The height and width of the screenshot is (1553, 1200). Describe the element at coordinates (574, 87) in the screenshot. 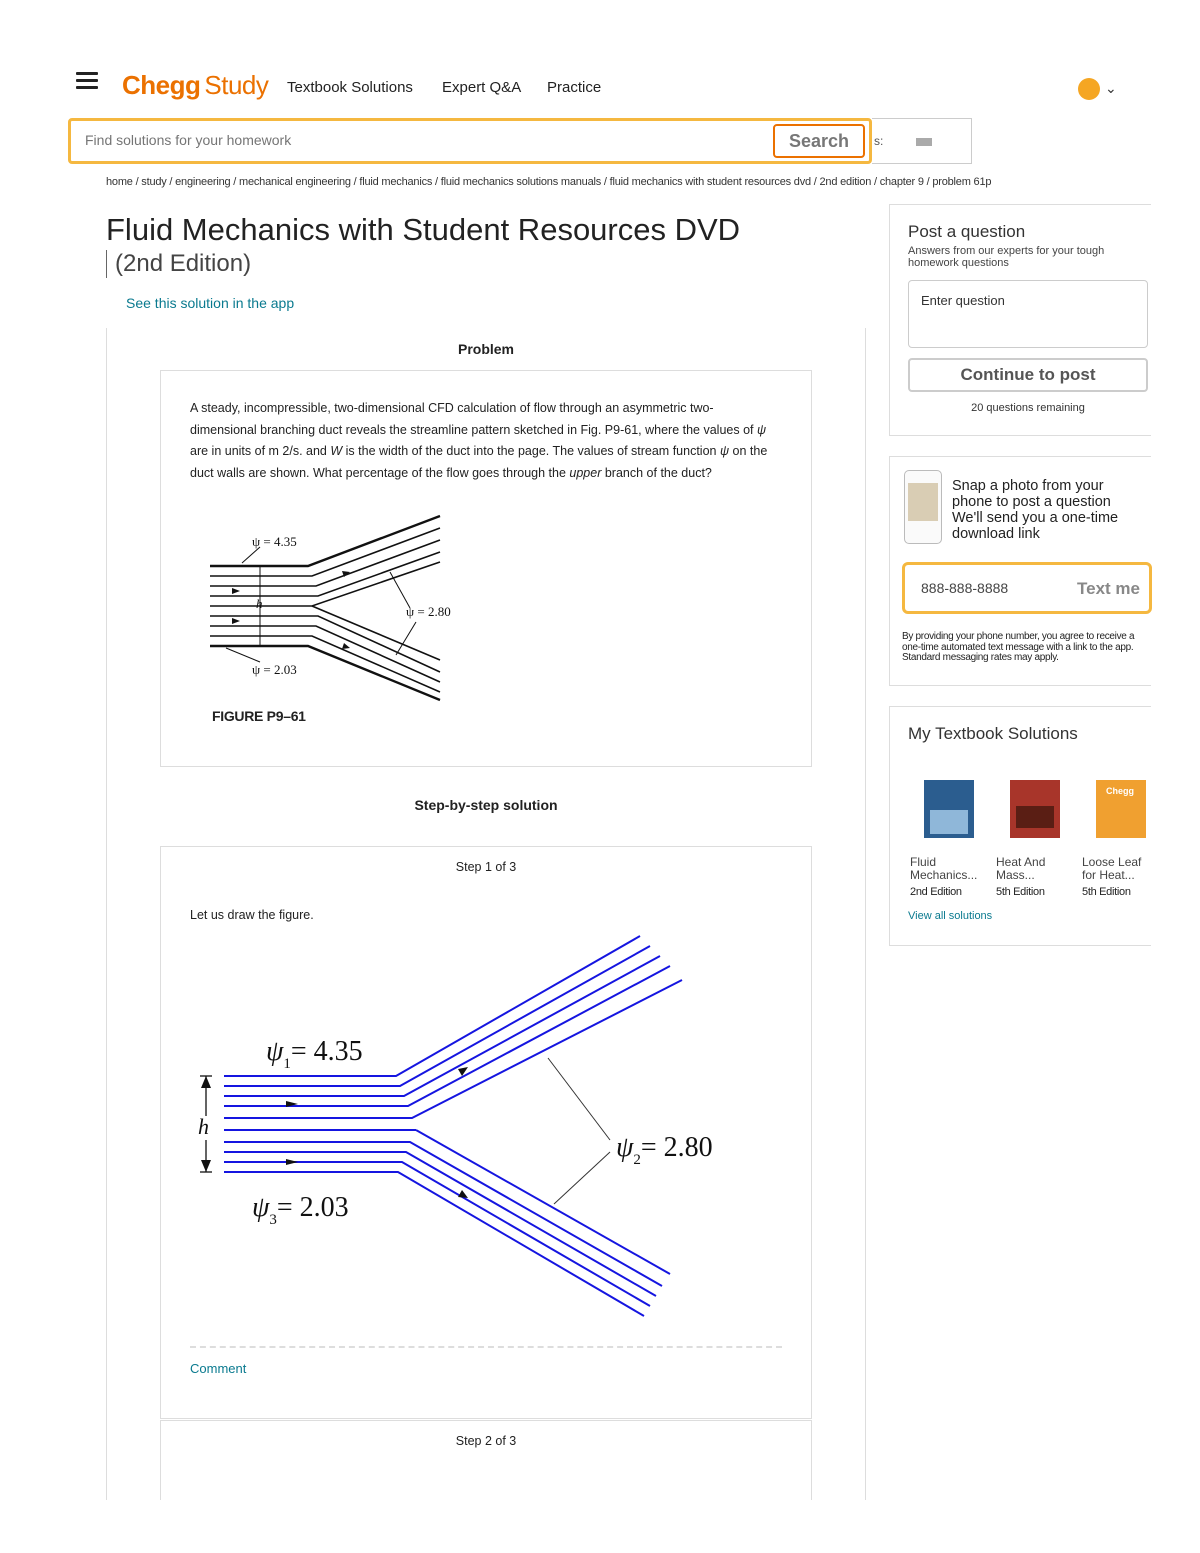

I see `nav-practice: Practice` at that location.